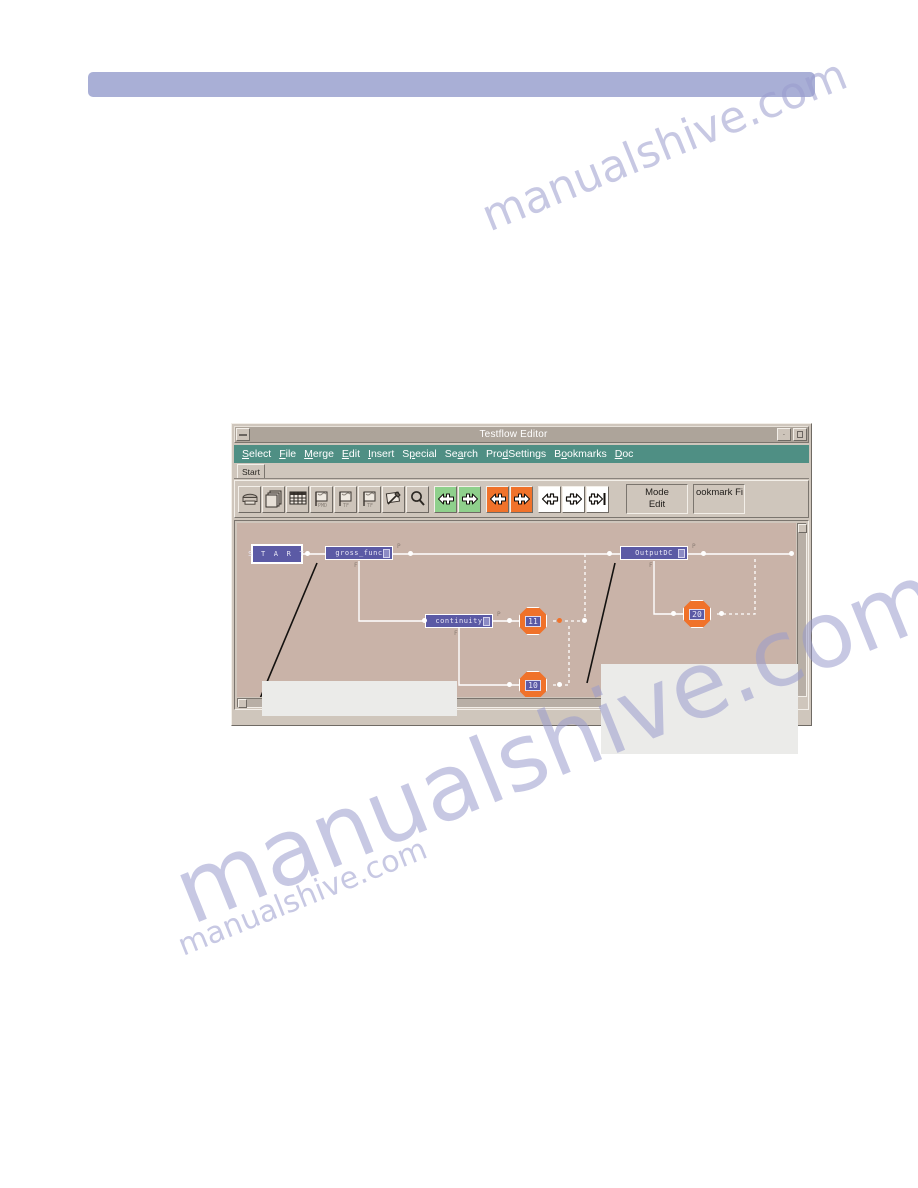 Image resolution: width=918 pixels, height=1188 pixels. I want to click on menu-item-doc: Doc, so click(624, 454).